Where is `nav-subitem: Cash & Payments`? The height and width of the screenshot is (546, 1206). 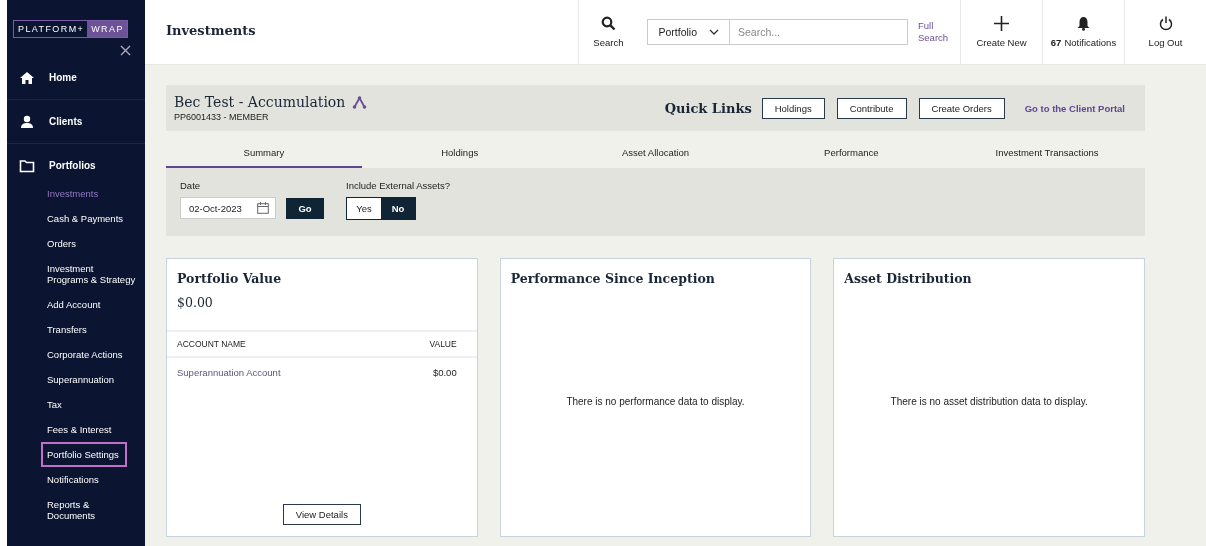 nav-subitem: Cash & Payments is located at coordinates (86, 218).